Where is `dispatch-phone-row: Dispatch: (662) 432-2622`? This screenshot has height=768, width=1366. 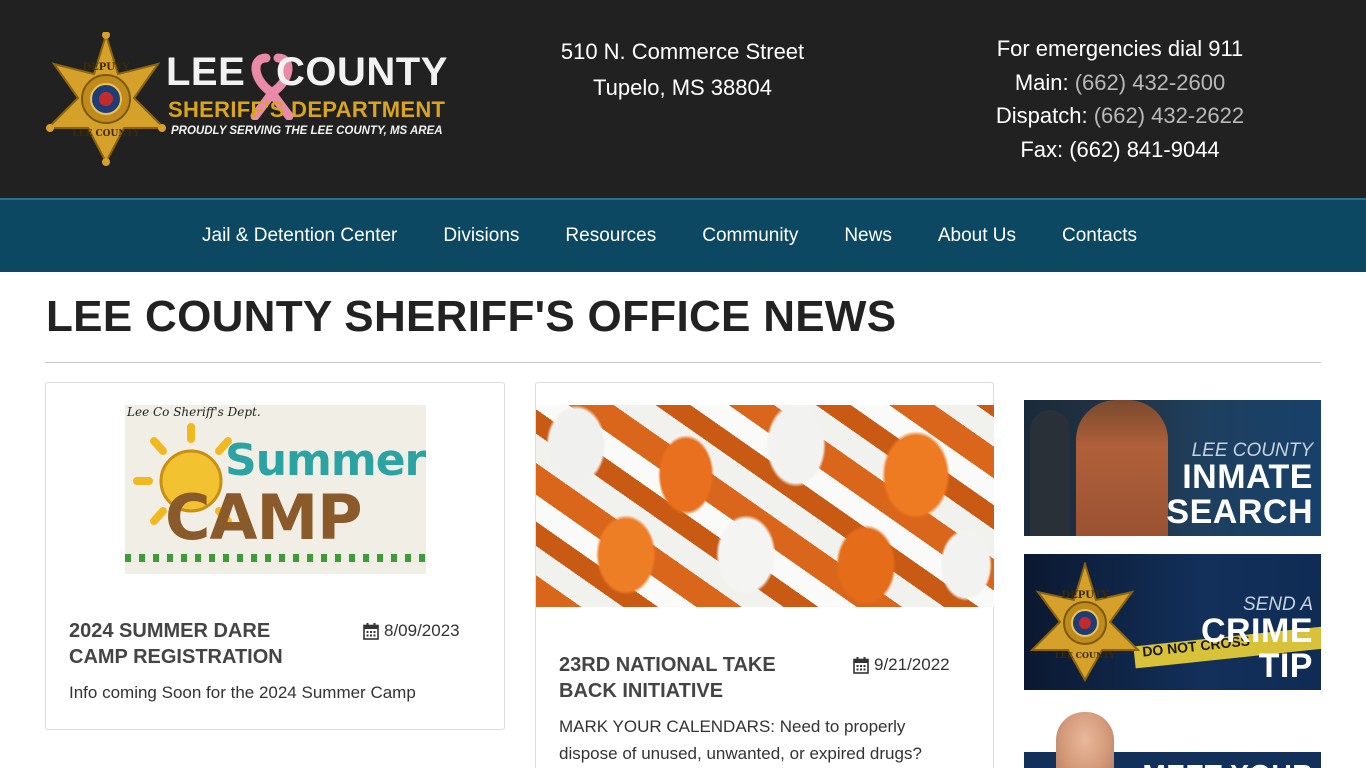
dispatch-phone-row: Dispatch: (662) 432-2622 is located at coordinates (1120, 116).